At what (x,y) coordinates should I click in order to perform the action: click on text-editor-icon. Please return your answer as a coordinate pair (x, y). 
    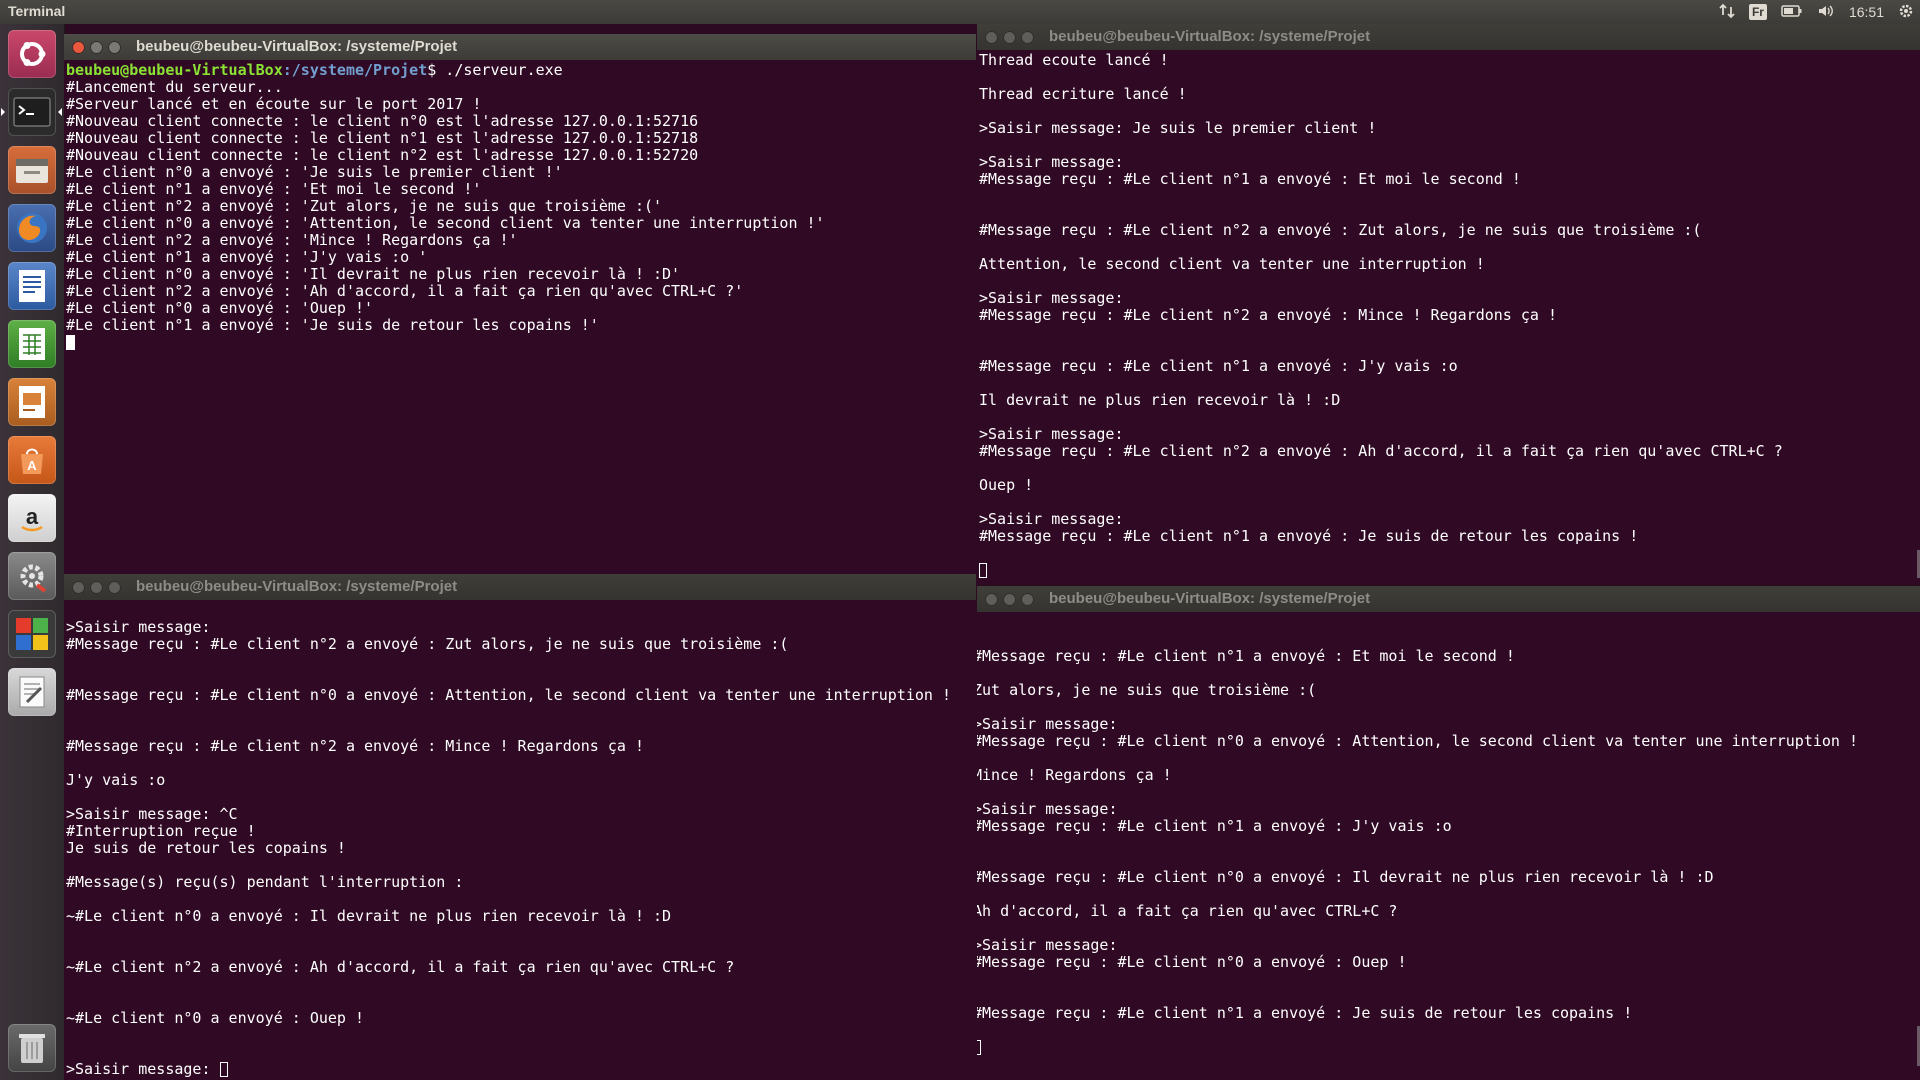
    Looking at the image, I should click on (32, 692).